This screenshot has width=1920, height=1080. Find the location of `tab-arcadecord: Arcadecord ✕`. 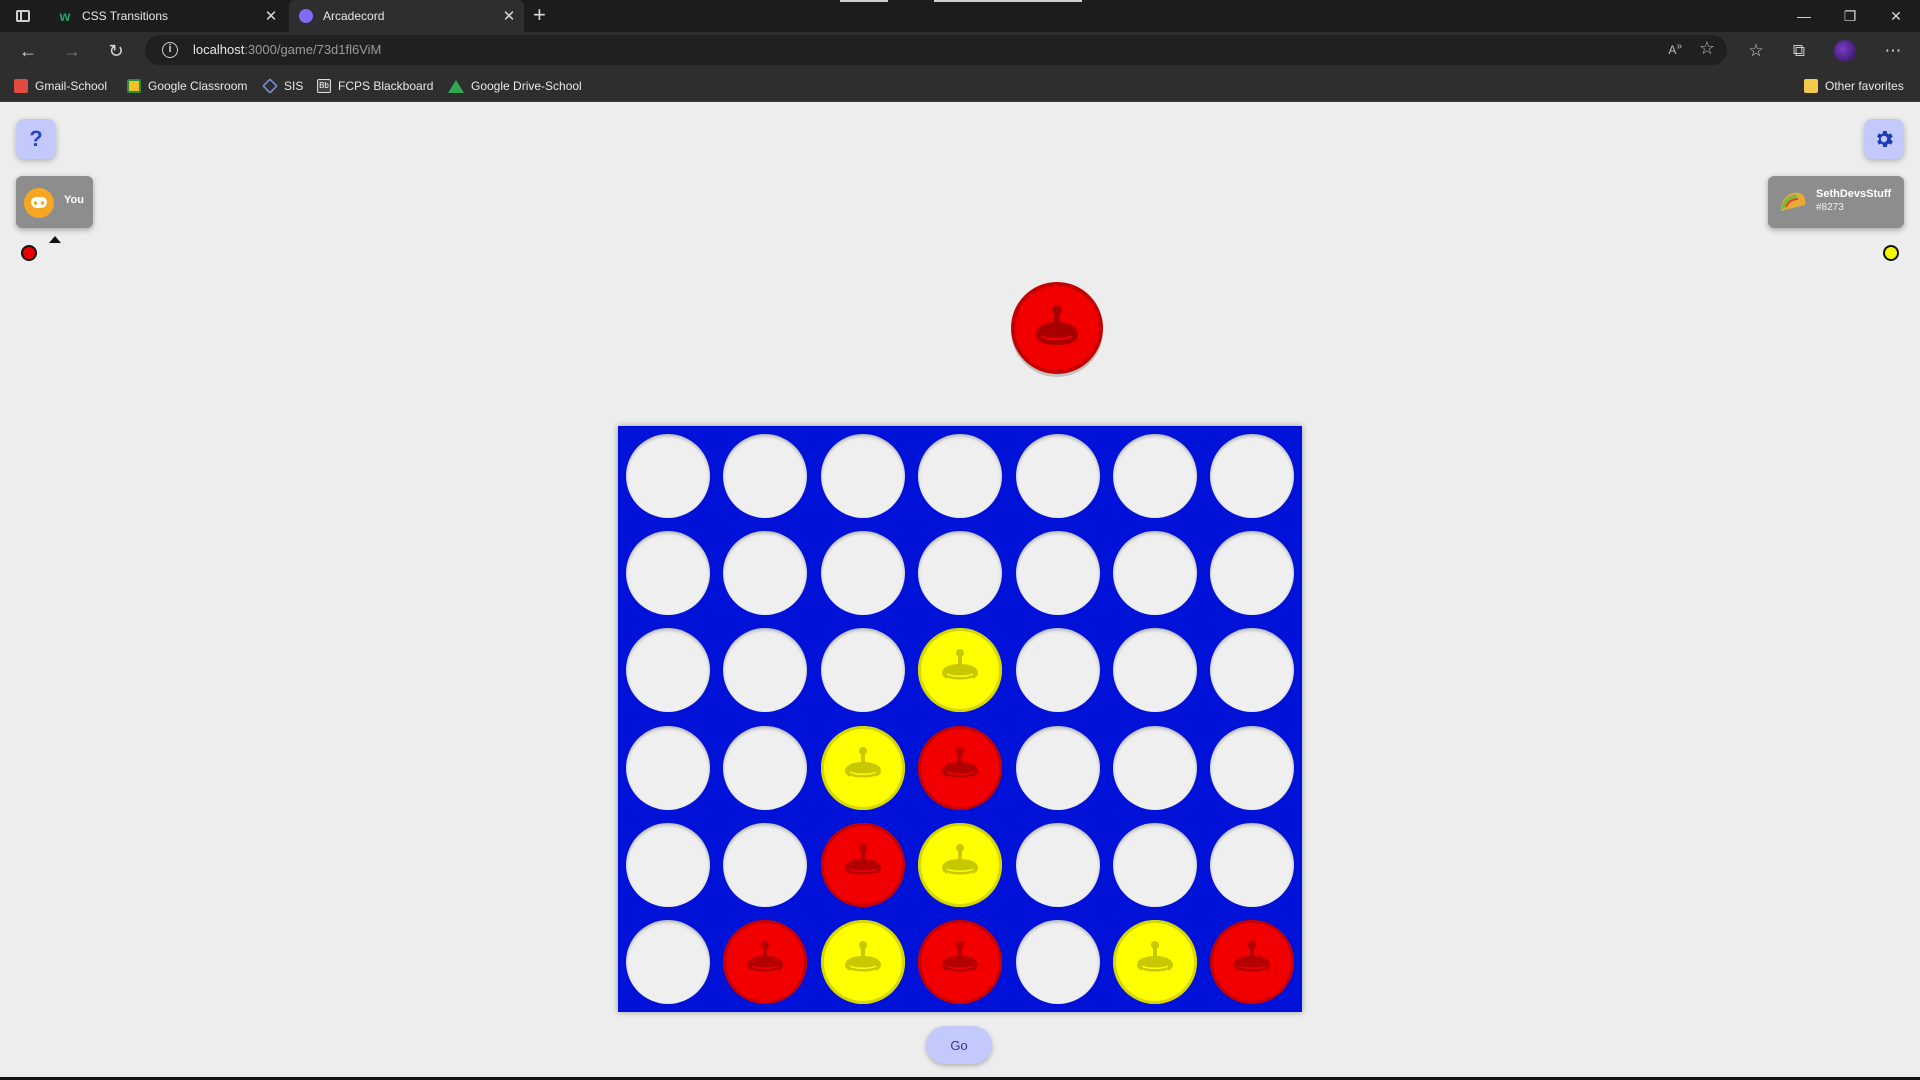

tab-arcadecord: Arcadecord ✕ is located at coordinates (406, 16).